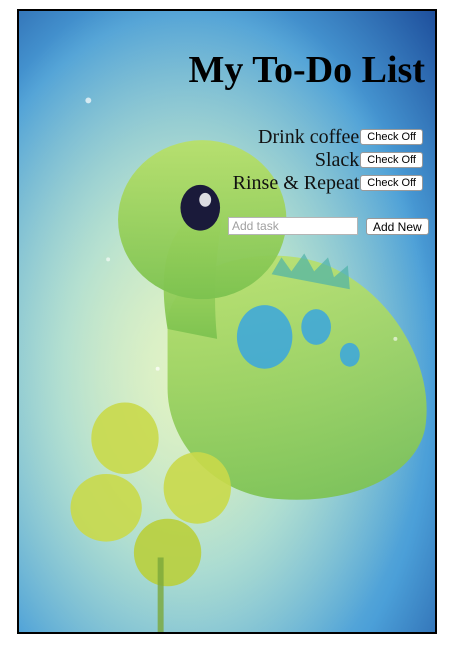 Image resolution: width=453 pixels, height=645 pixels. Describe the element at coordinates (309, 137) in the screenshot. I see `task-label: Drink coffee` at that location.